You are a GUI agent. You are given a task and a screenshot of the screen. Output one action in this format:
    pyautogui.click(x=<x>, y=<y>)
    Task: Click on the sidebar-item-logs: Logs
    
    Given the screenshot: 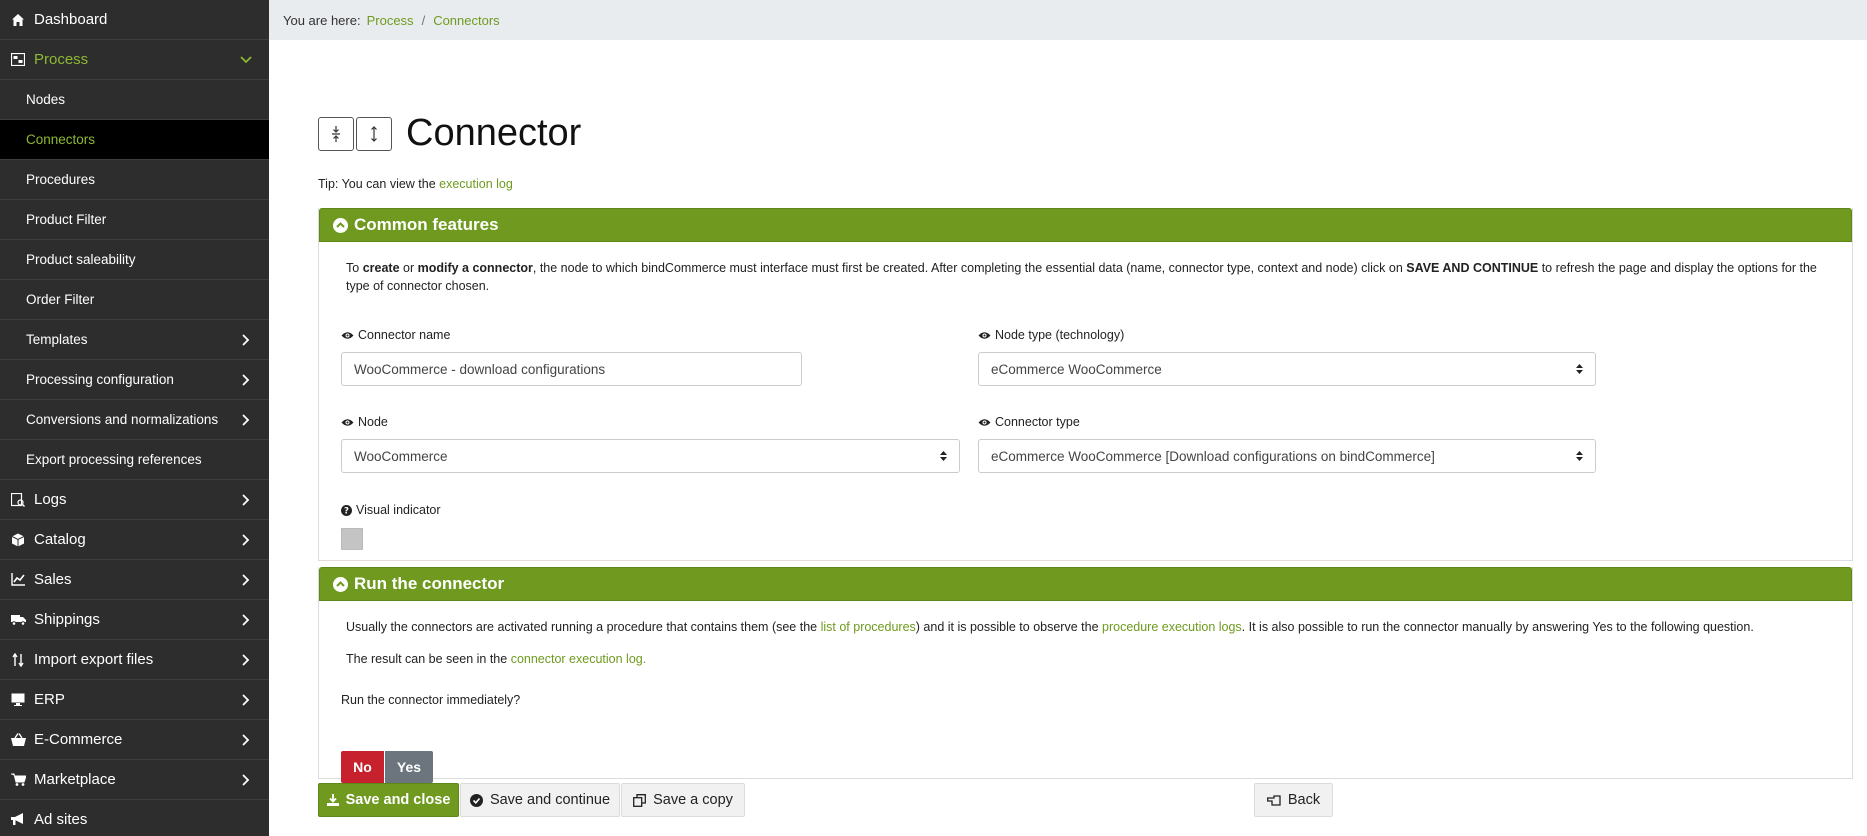 What is the action you would take?
    pyautogui.click(x=134, y=500)
    